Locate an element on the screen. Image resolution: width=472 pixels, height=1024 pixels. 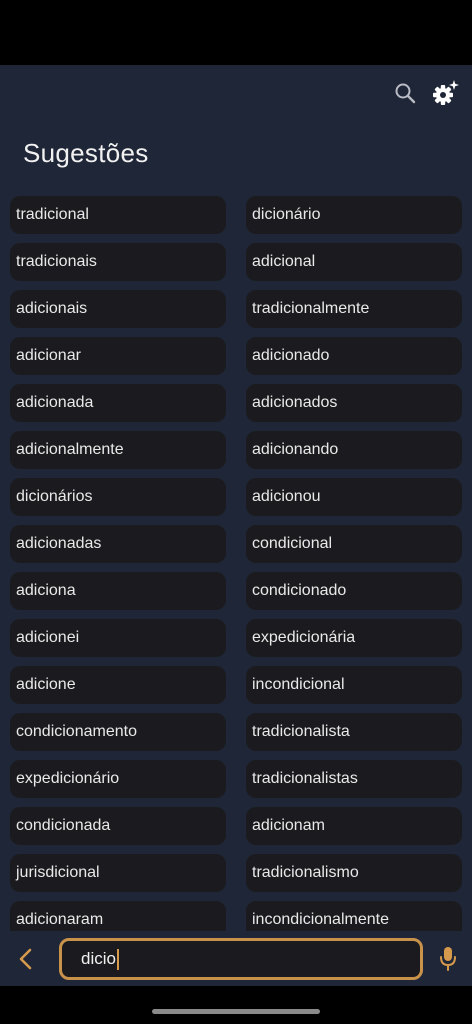
suggestion-chip: adicionei is located at coordinates (118, 638).